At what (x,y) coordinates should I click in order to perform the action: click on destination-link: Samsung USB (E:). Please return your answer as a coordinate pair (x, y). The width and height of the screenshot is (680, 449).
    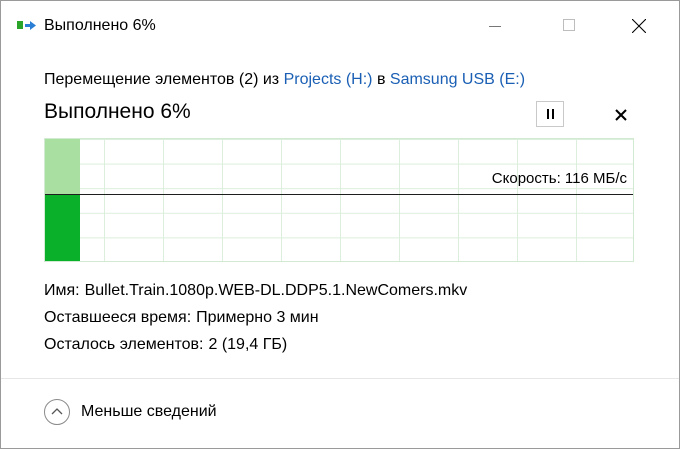
    Looking at the image, I should click on (457, 79).